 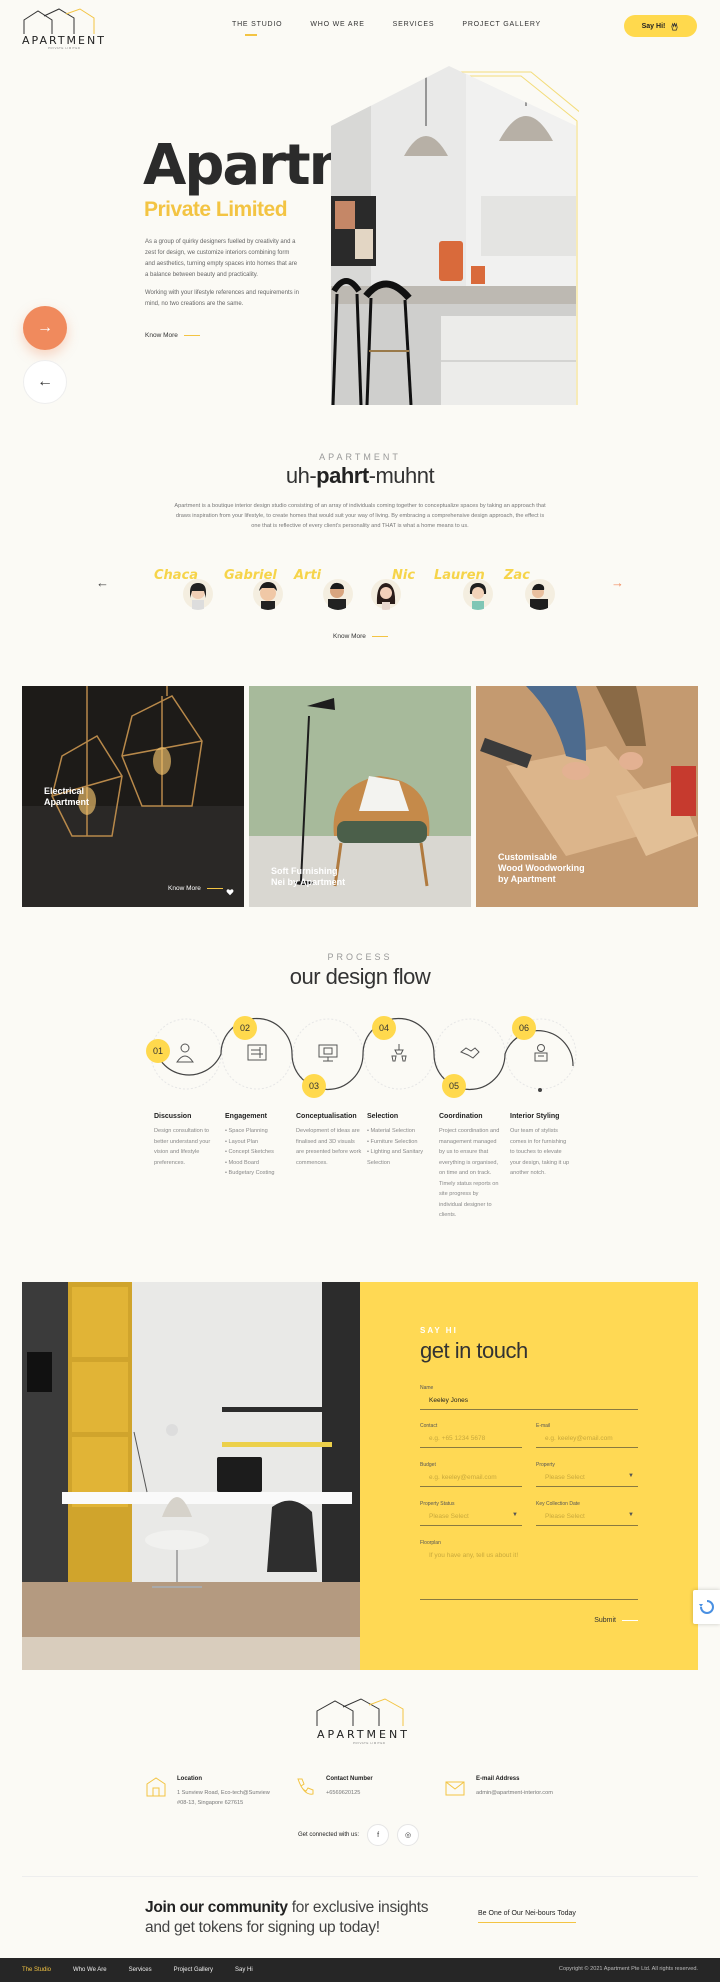 What do you see at coordinates (133, 796) in the screenshot?
I see `card-electrical-apartment: Electrical Apartment Know More` at bounding box center [133, 796].